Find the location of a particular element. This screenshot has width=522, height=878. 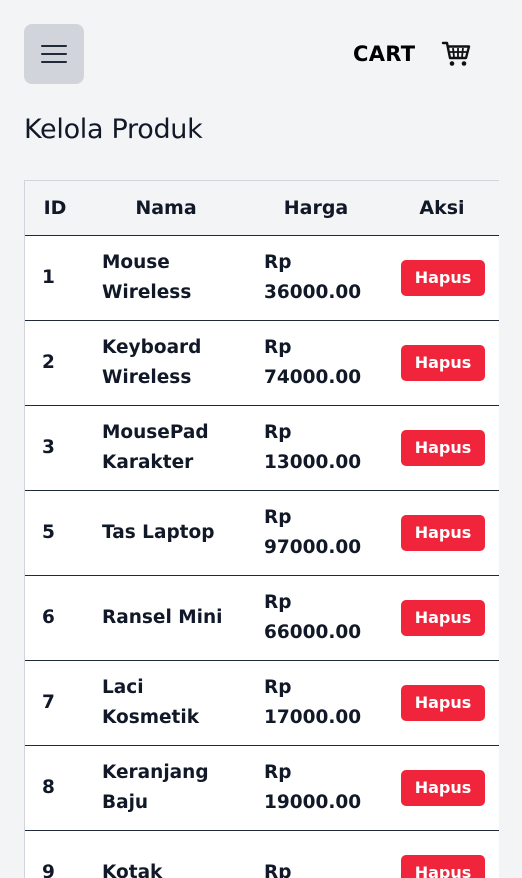

table-header-row: ID Nama Harga Aksi is located at coordinates (262, 208).